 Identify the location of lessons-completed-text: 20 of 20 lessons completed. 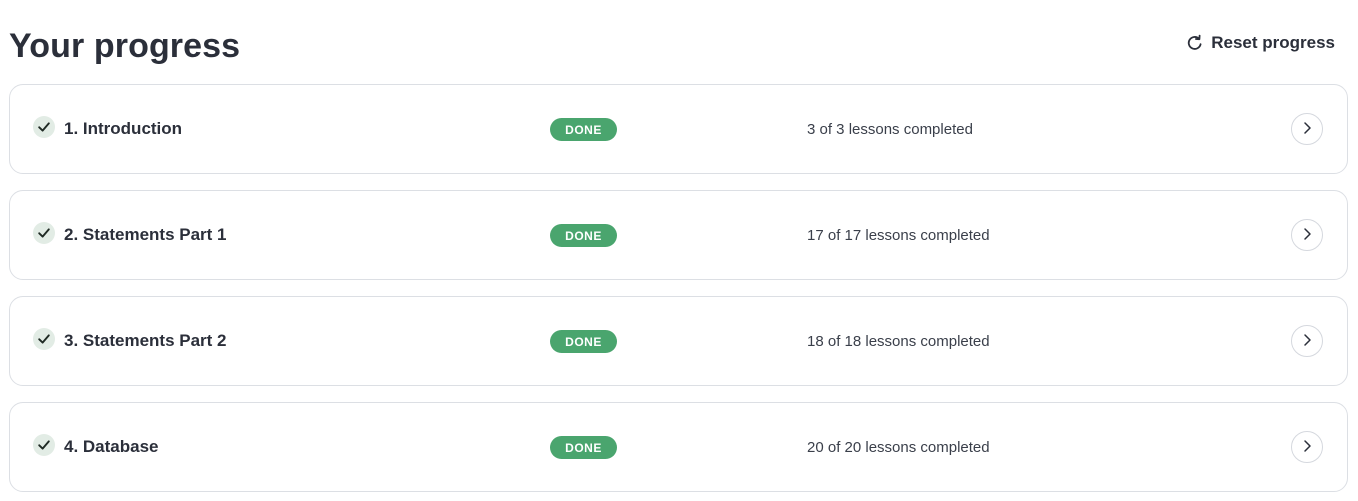
(898, 447).